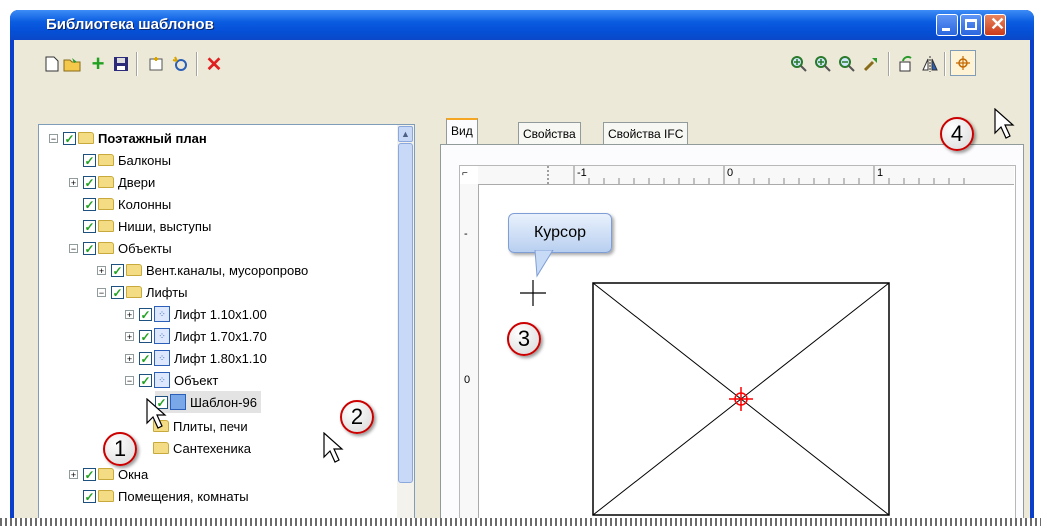  What do you see at coordinates (462, 131) in the screenshot?
I see `tab-view: Вид` at bounding box center [462, 131].